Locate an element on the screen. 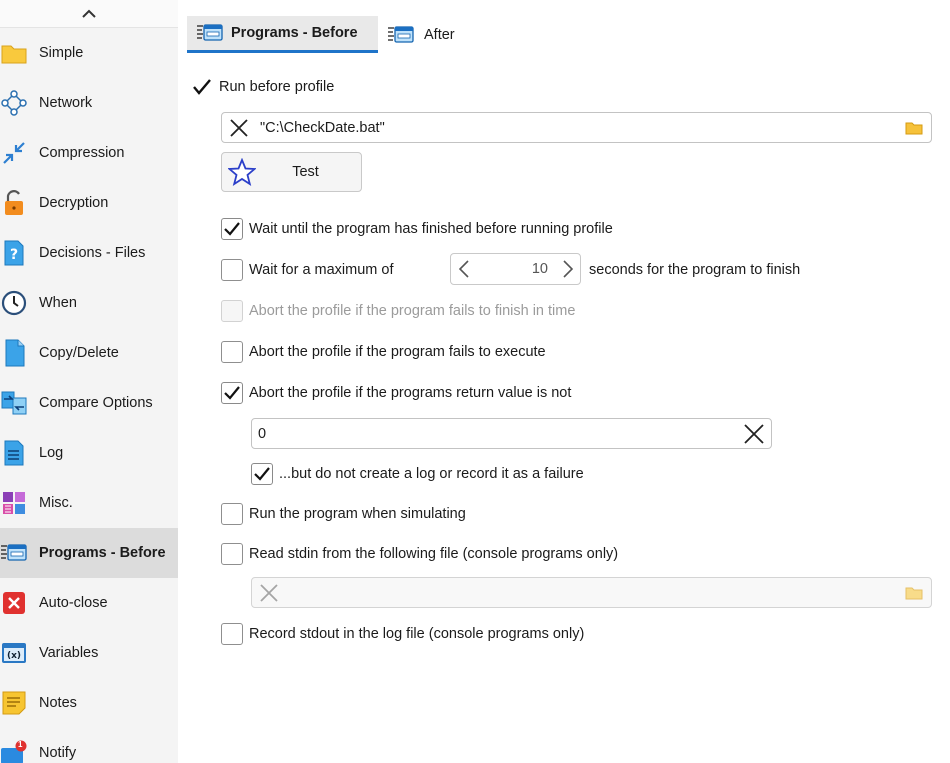  chevron-right-icon is located at coordinates (568, 269).